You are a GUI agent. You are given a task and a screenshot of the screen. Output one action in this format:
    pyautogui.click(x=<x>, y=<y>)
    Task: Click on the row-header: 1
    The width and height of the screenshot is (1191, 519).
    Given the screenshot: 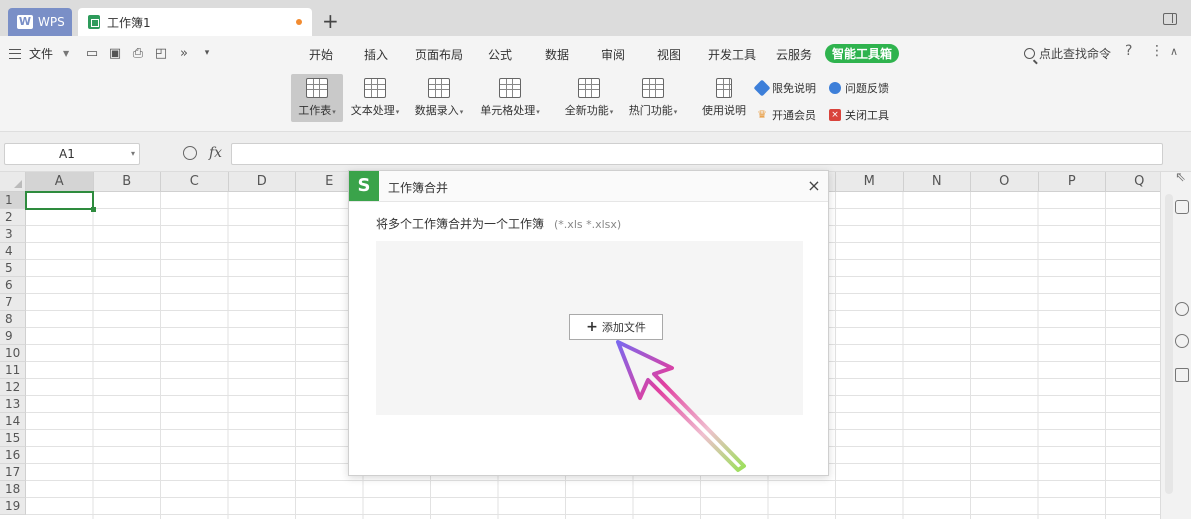 What is the action you would take?
    pyautogui.click(x=13, y=200)
    